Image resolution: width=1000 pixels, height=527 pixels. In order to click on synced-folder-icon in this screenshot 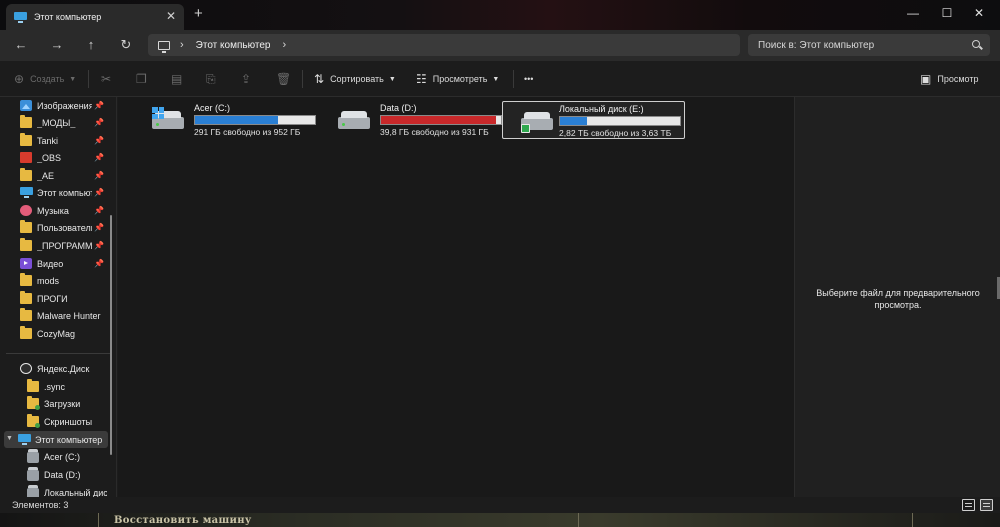, I will do `click(33, 421)`.